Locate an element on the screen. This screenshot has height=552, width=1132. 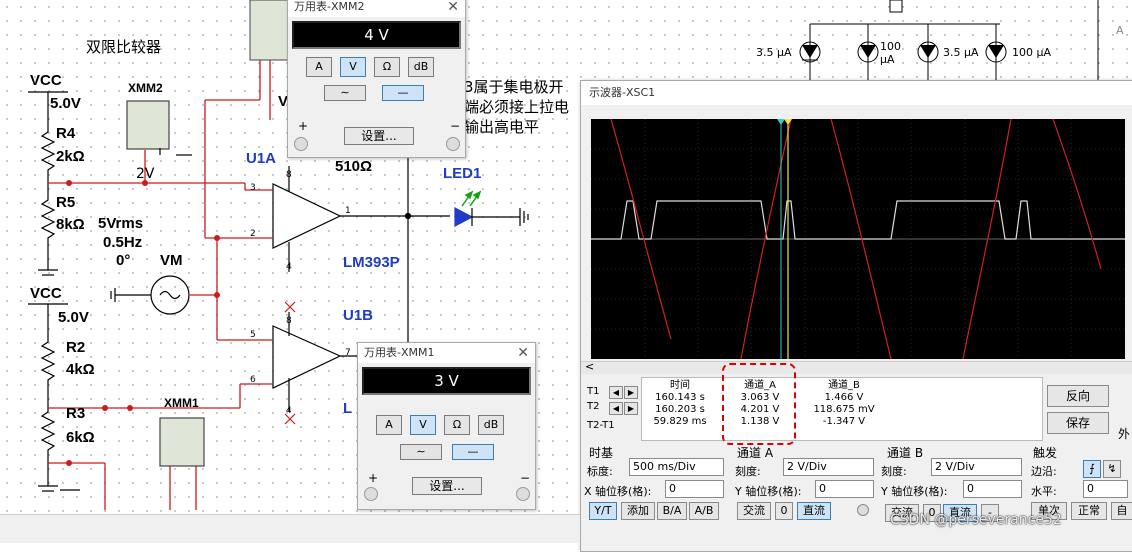
vcc-bot-value: 5.0V is located at coordinates (73, 317).